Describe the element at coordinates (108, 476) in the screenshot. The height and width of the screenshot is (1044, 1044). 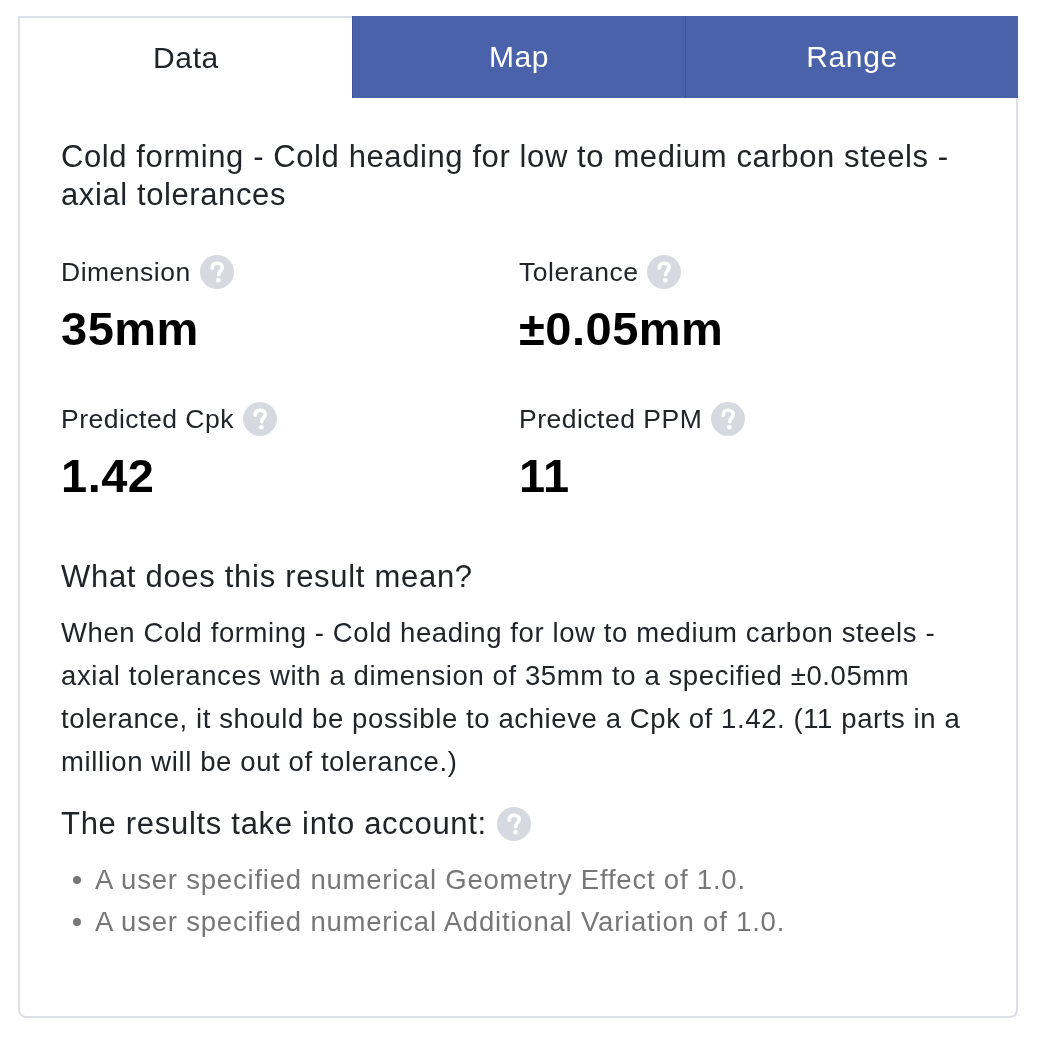
I see `metric-value: 1.42` at that location.